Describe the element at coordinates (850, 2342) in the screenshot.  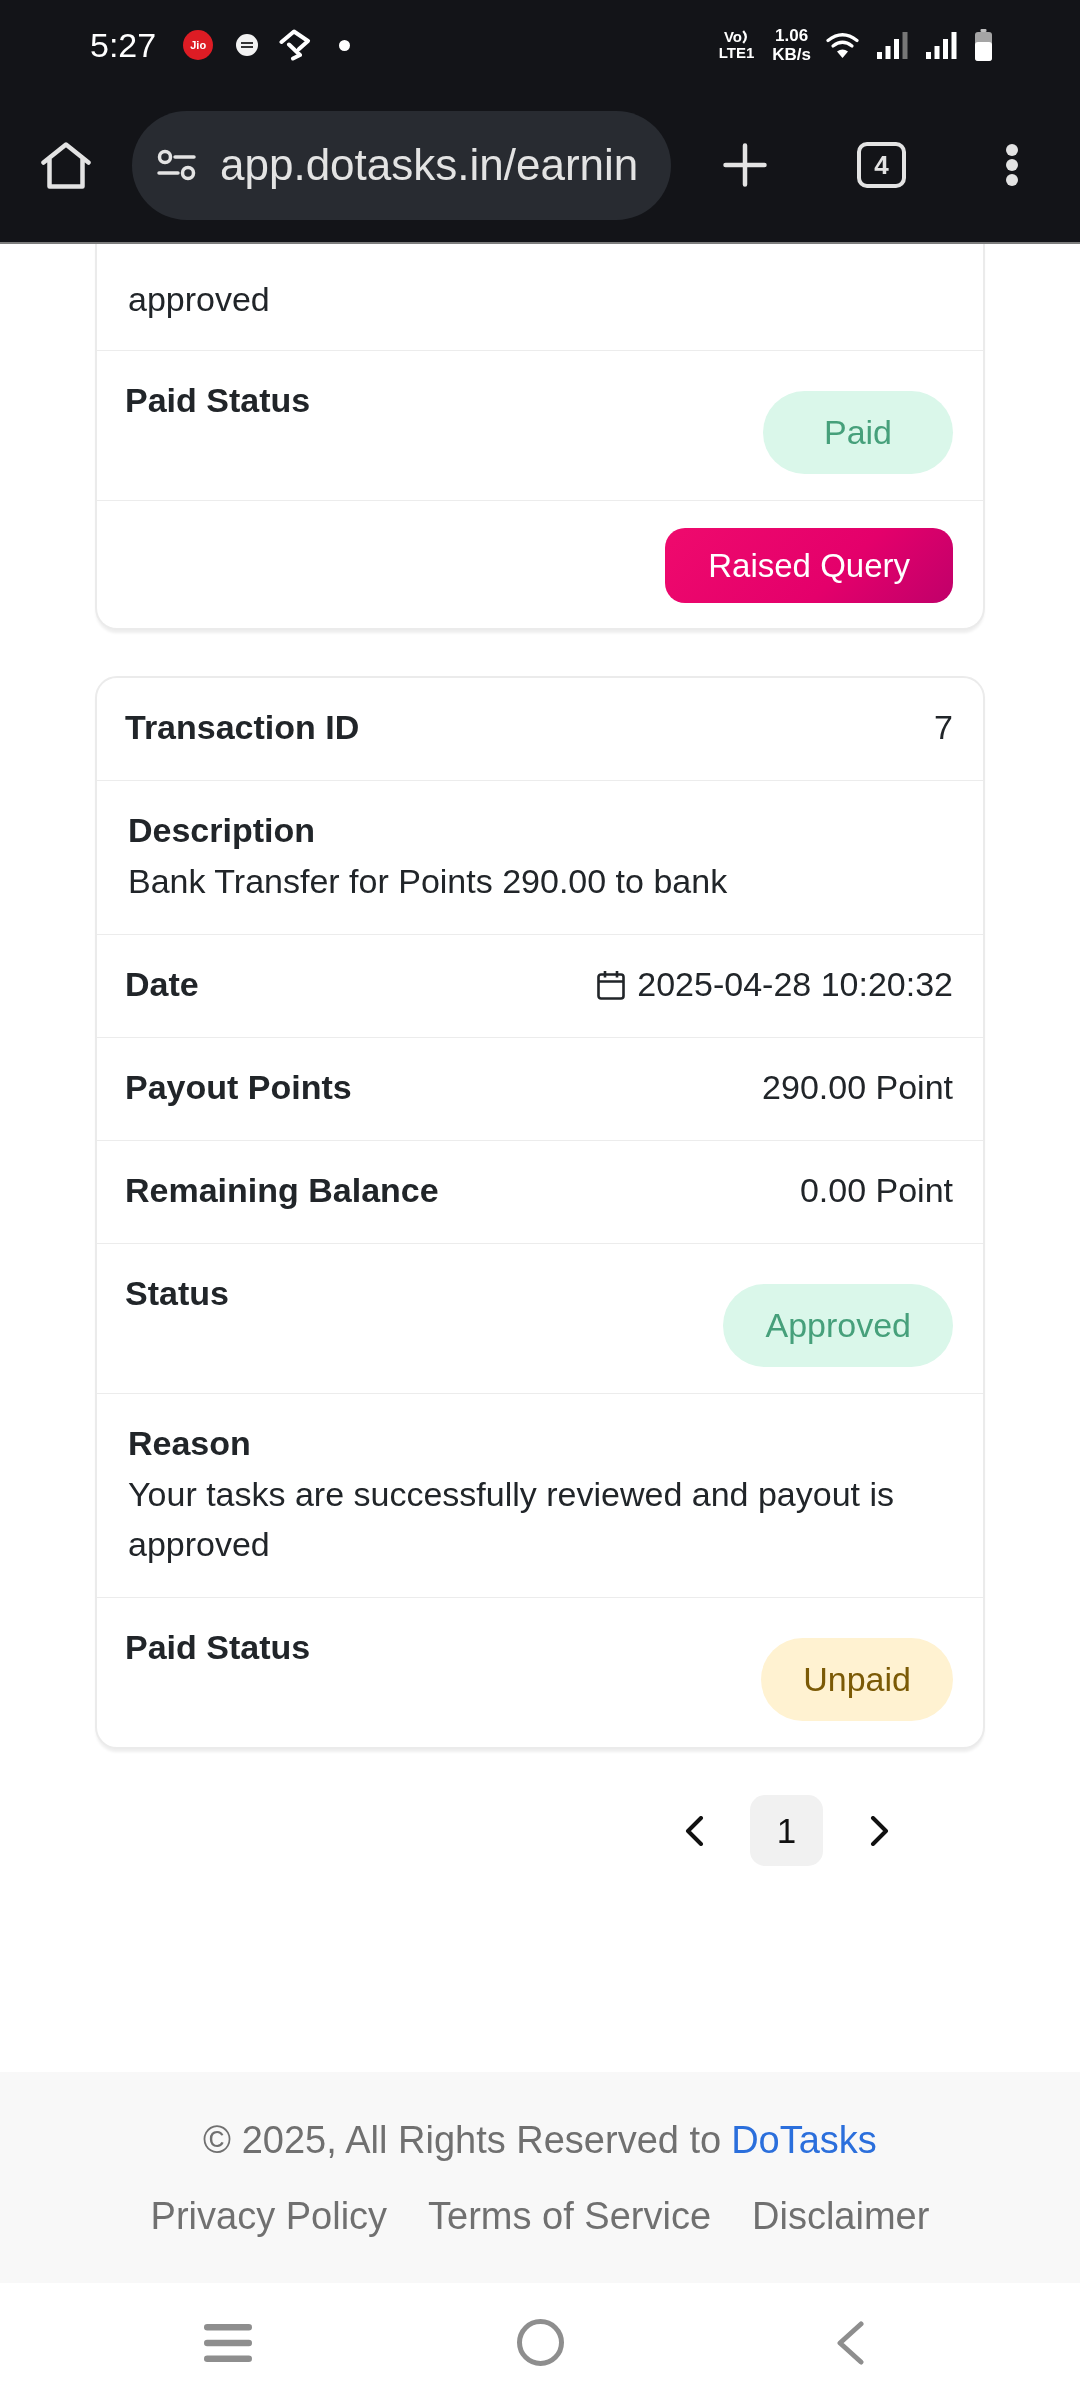
I see `back-icon` at that location.